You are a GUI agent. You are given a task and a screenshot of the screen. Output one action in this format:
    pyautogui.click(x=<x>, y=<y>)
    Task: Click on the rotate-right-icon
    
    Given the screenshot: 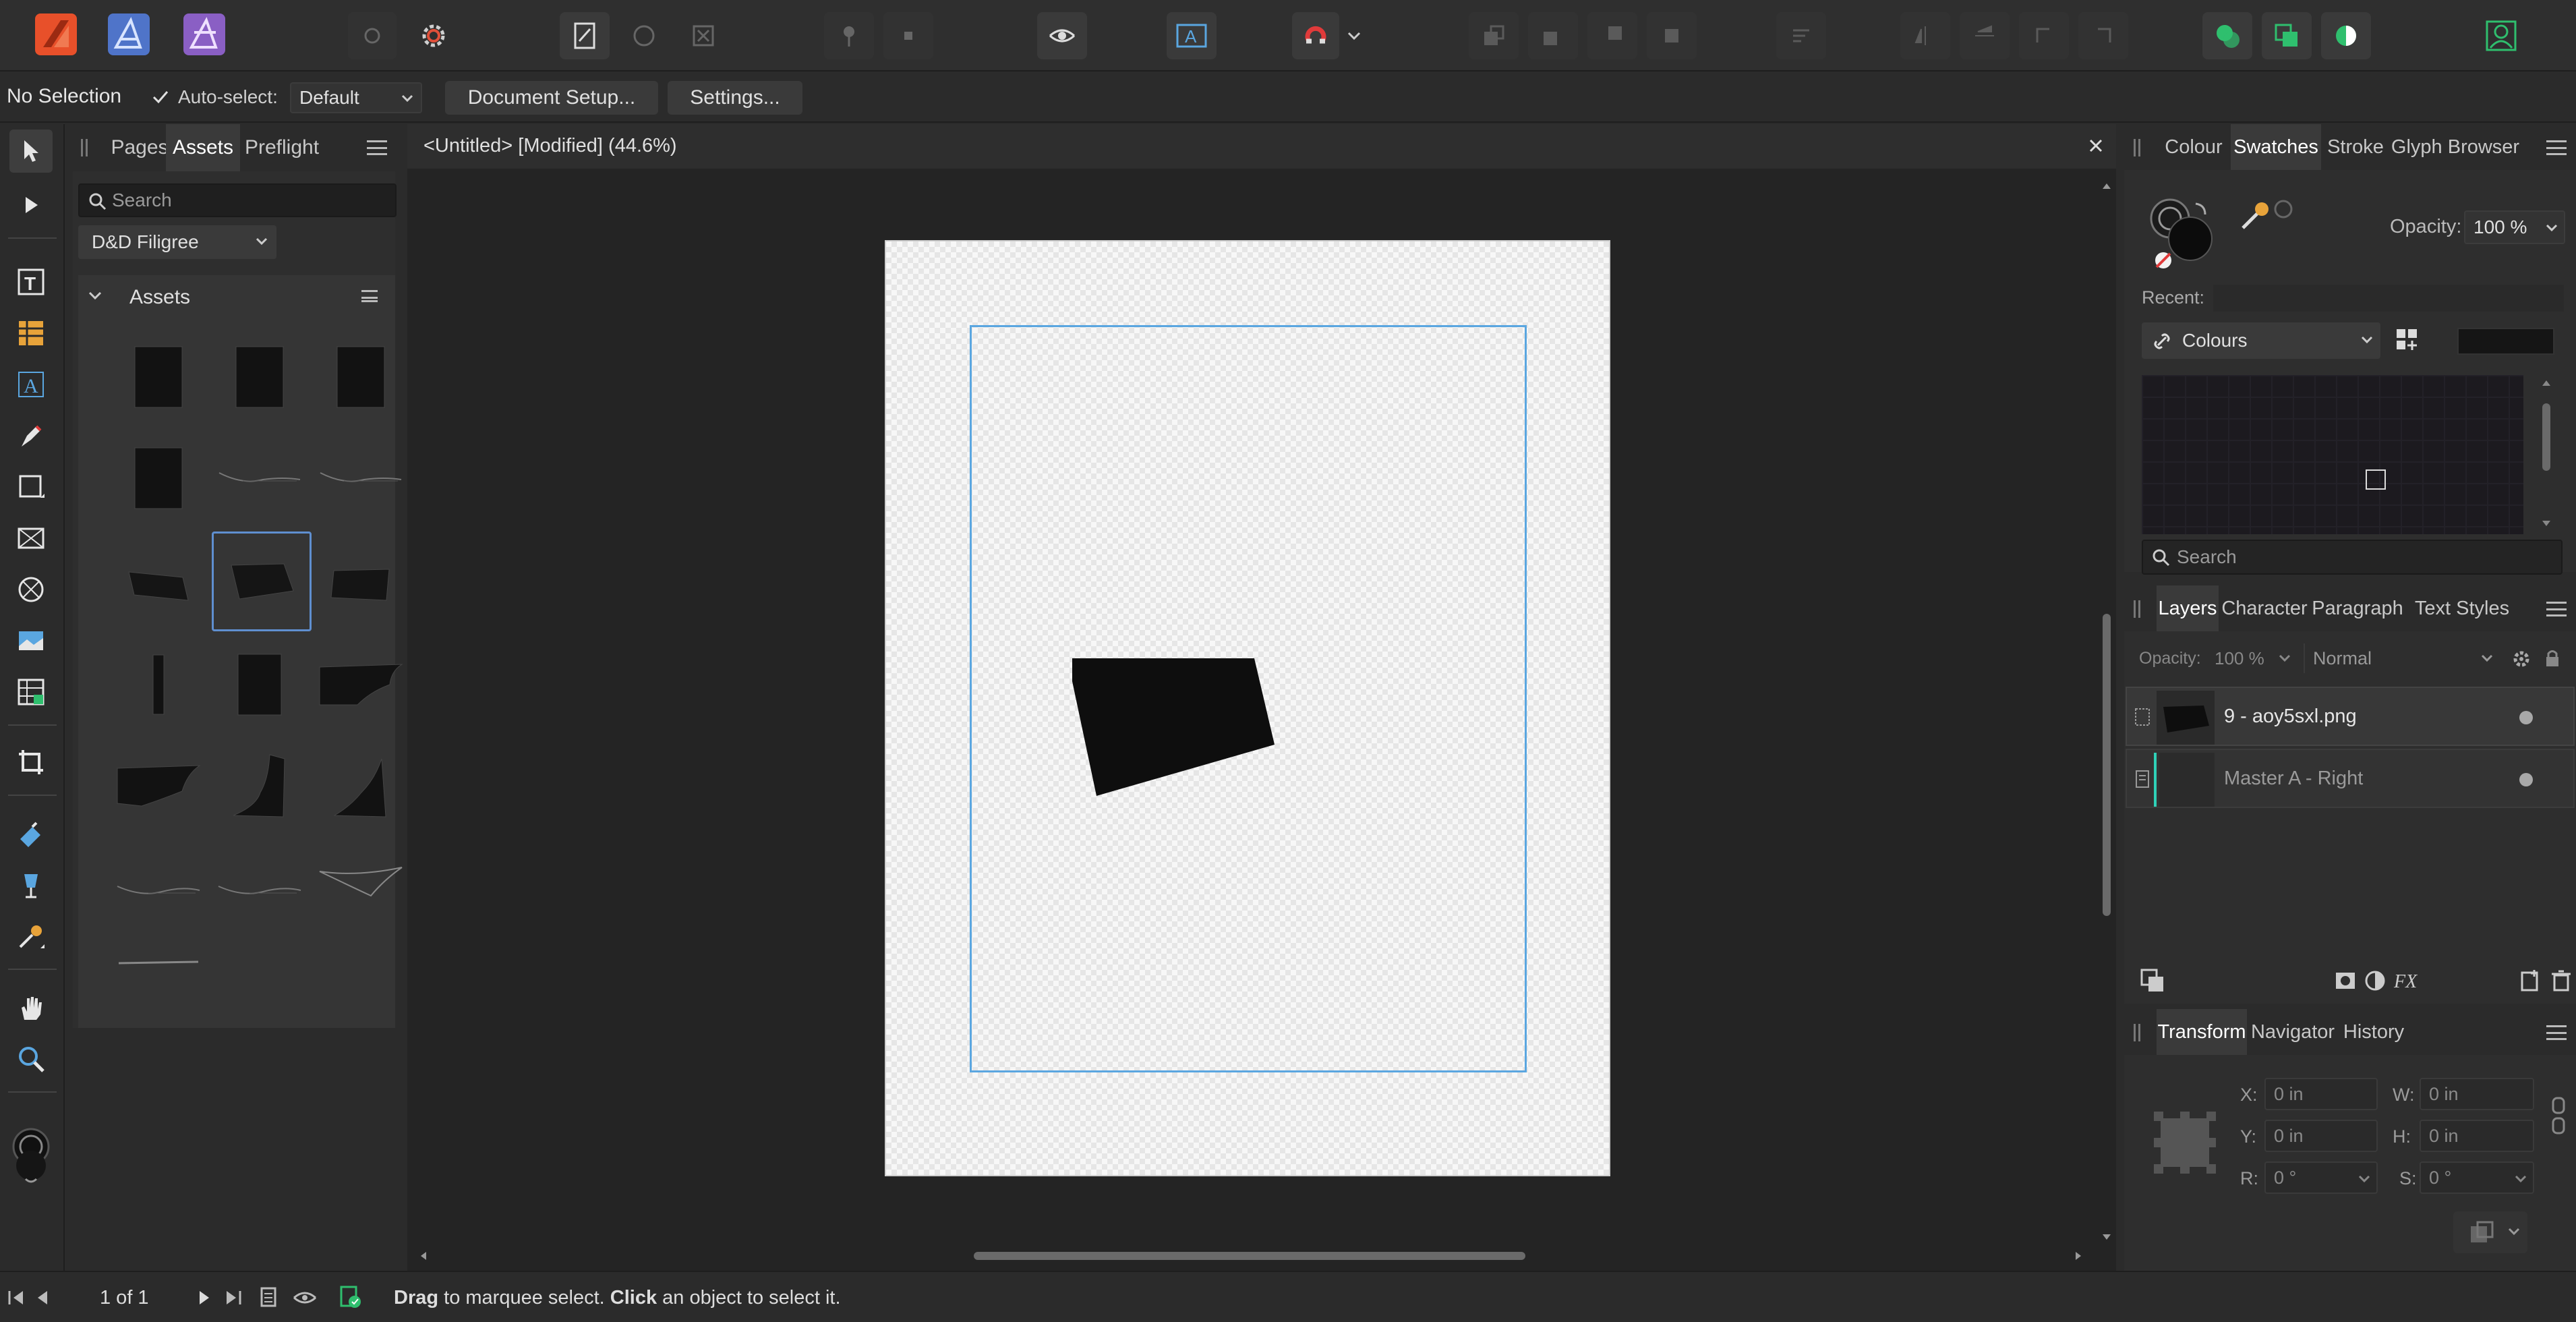 What is the action you would take?
    pyautogui.click(x=2103, y=35)
    